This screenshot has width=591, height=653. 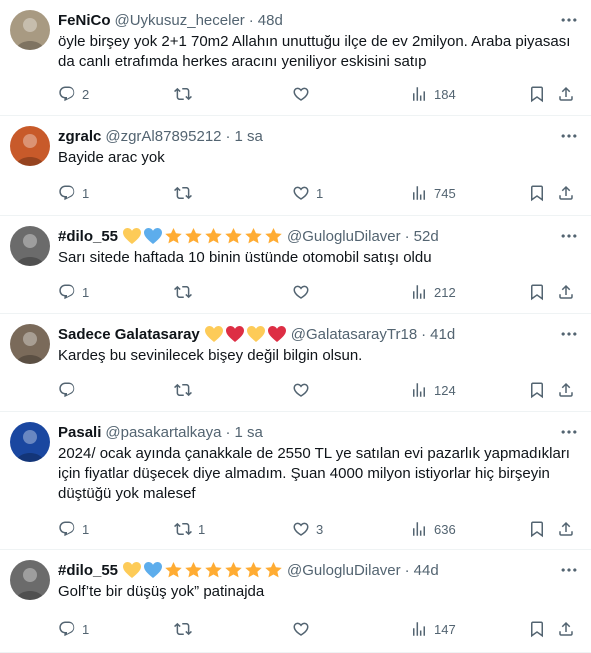 I want to click on user-handle: @Uykusuz_heceler, so click(x=180, y=20).